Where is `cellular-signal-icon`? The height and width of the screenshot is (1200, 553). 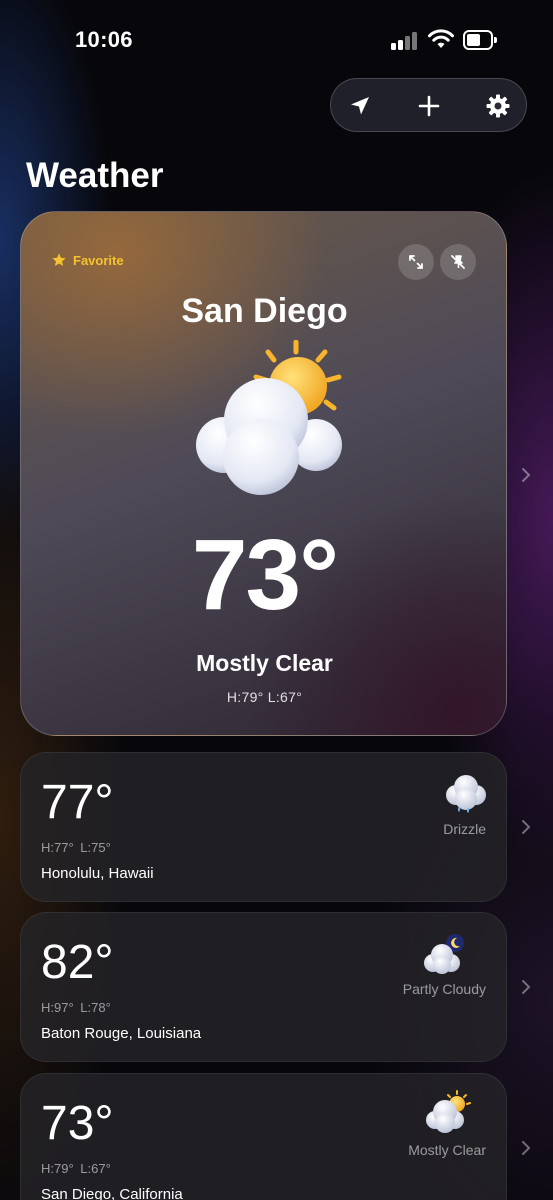 cellular-signal-icon is located at coordinates (406, 41).